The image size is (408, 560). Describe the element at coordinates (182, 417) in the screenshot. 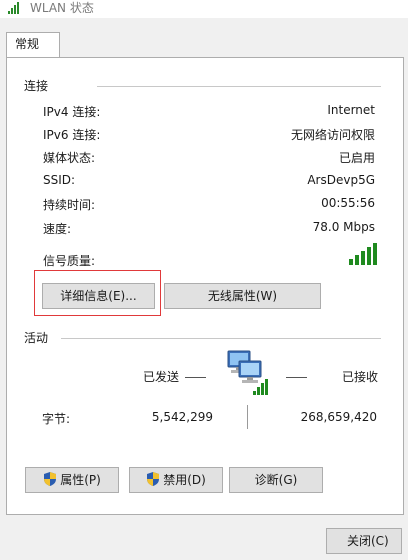

I see `bytes-sent-value: 5,542,299` at that location.